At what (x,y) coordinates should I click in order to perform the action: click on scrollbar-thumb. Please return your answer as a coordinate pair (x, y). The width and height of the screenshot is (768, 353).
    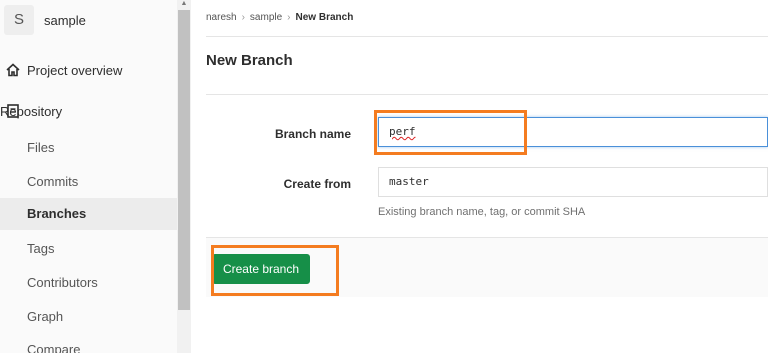
    Looking at the image, I should click on (184, 160).